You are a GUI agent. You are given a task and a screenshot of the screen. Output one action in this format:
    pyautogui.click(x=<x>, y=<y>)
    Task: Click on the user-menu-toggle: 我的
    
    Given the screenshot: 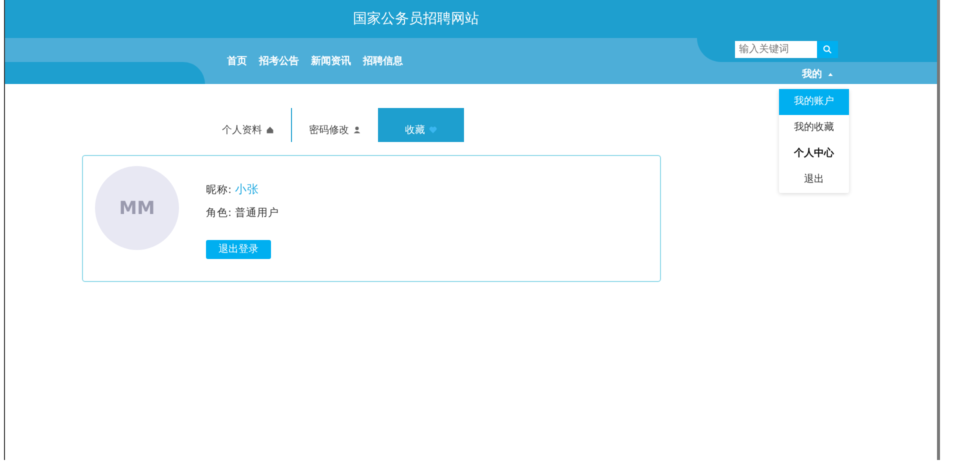 What is the action you would take?
    pyautogui.click(x=817, y=74)
    